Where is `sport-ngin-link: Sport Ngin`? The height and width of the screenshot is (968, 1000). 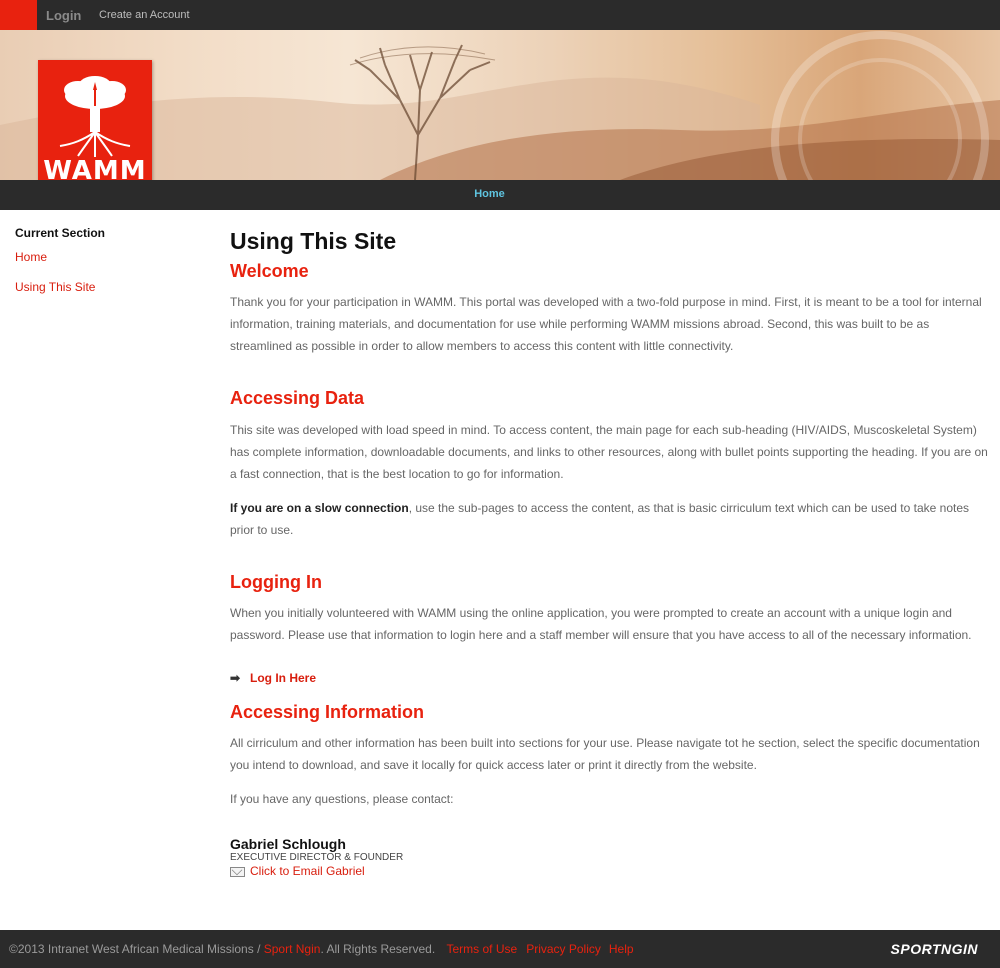 sport-ngin-link: Sport Ngin is located at coordinates (292, 949).